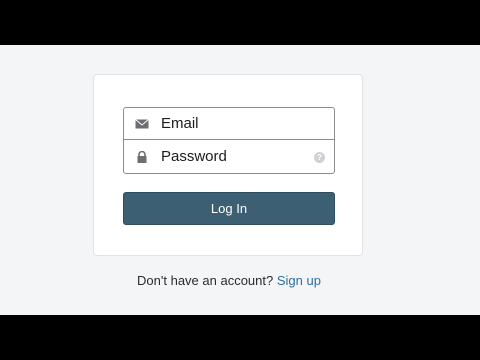 The width and height of the screenshot is (480, 360). Describe the element at coordinates (299, 280) in the screenshot. I see `signup-link: Sign up` at that location.